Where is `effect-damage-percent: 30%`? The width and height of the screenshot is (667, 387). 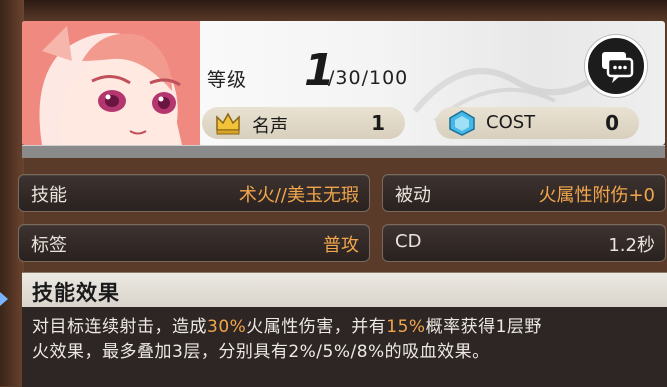
effect-damage-percent: 30% is located at coordinates (227, 327).